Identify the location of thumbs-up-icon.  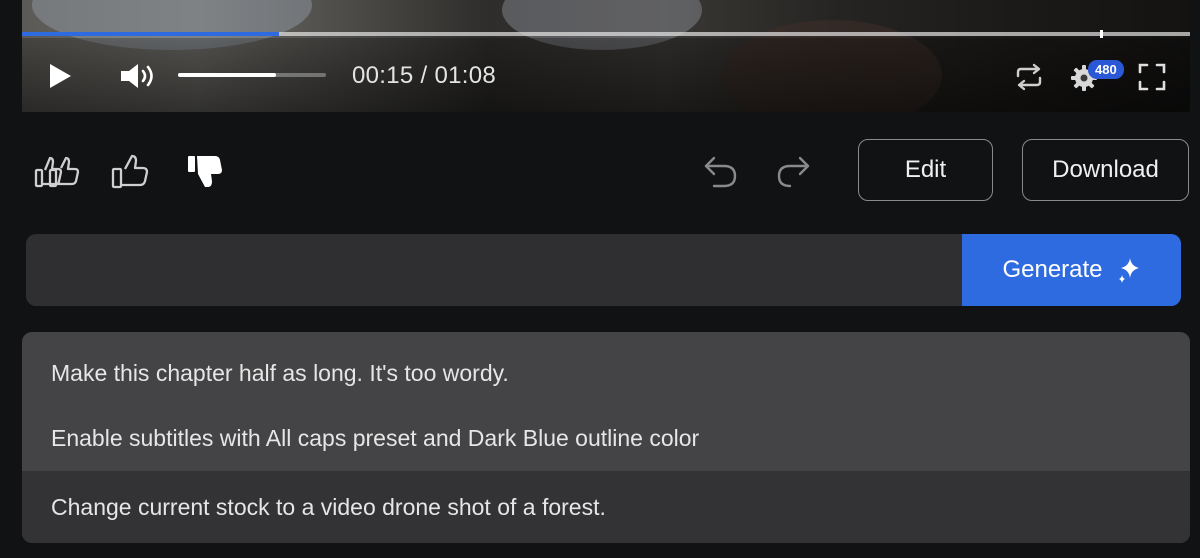
(130, 171).